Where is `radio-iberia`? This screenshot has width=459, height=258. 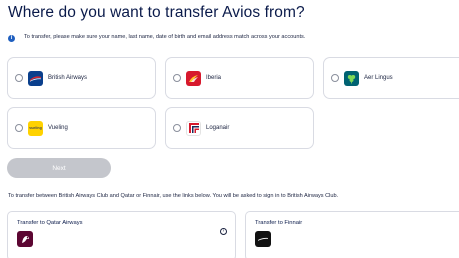
radio-iberia is located at coordinates (177, 78).